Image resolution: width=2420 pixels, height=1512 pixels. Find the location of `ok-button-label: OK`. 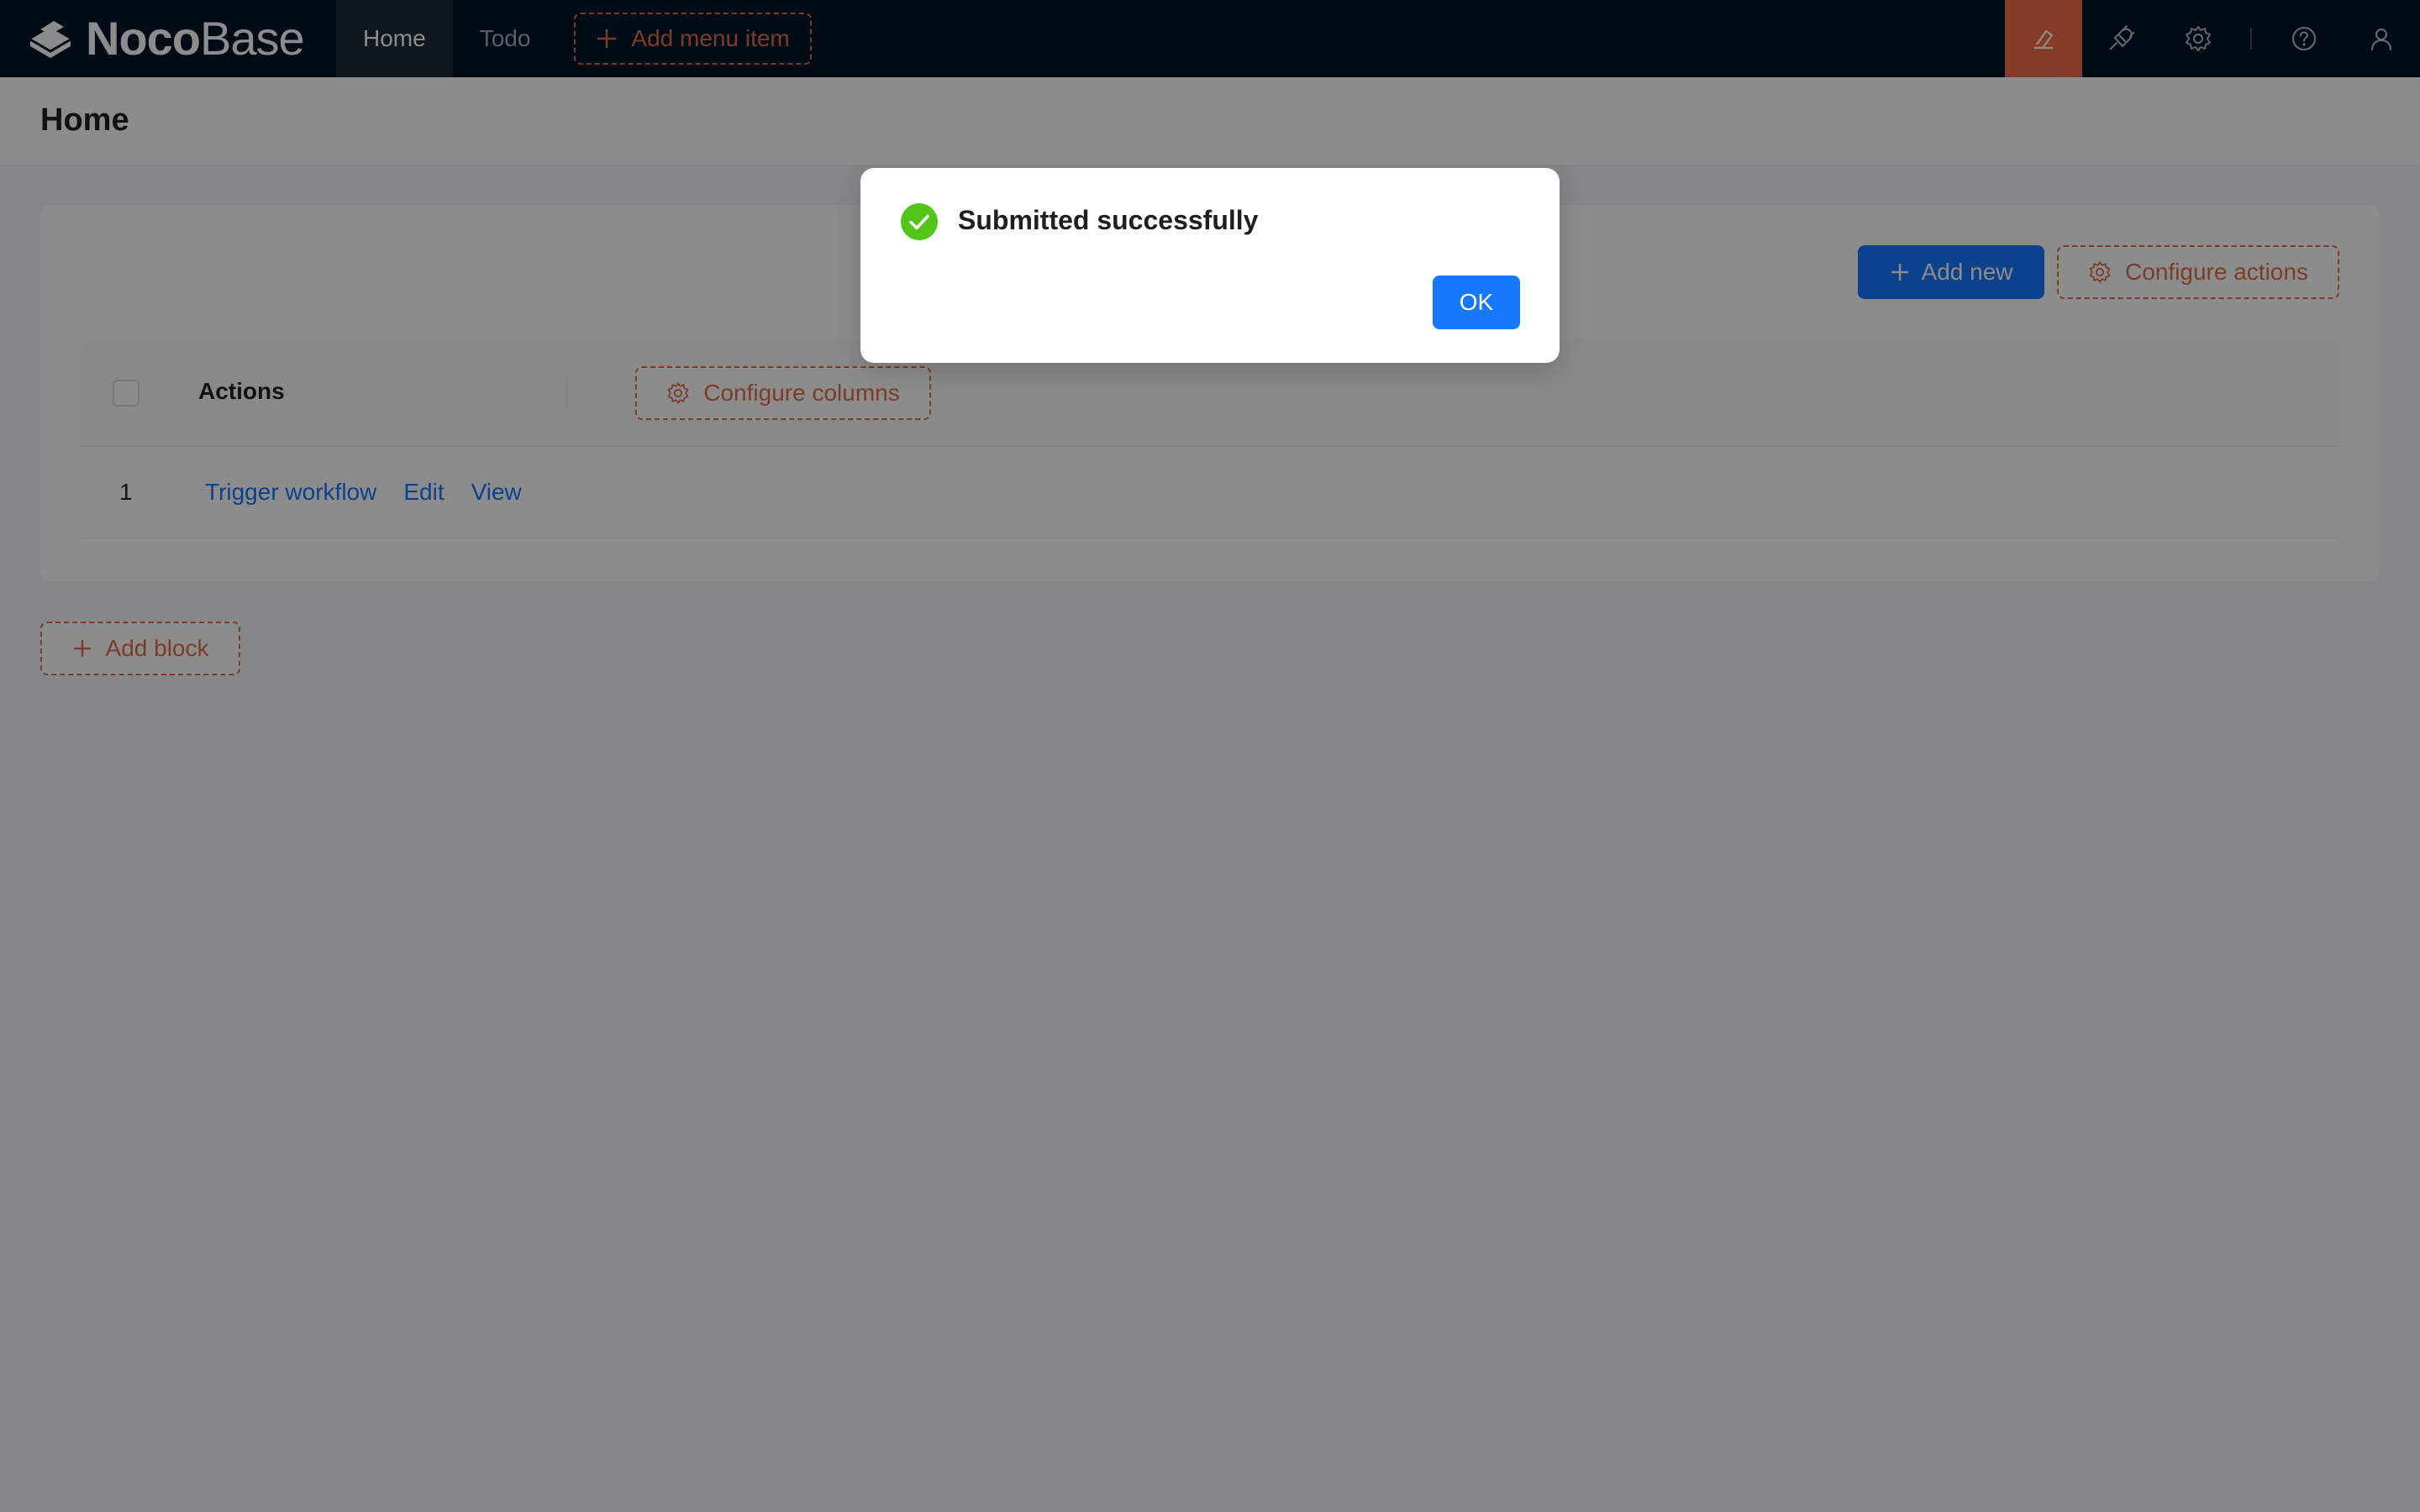

ok-button-label: OK is located at coordinates (1476, 302).